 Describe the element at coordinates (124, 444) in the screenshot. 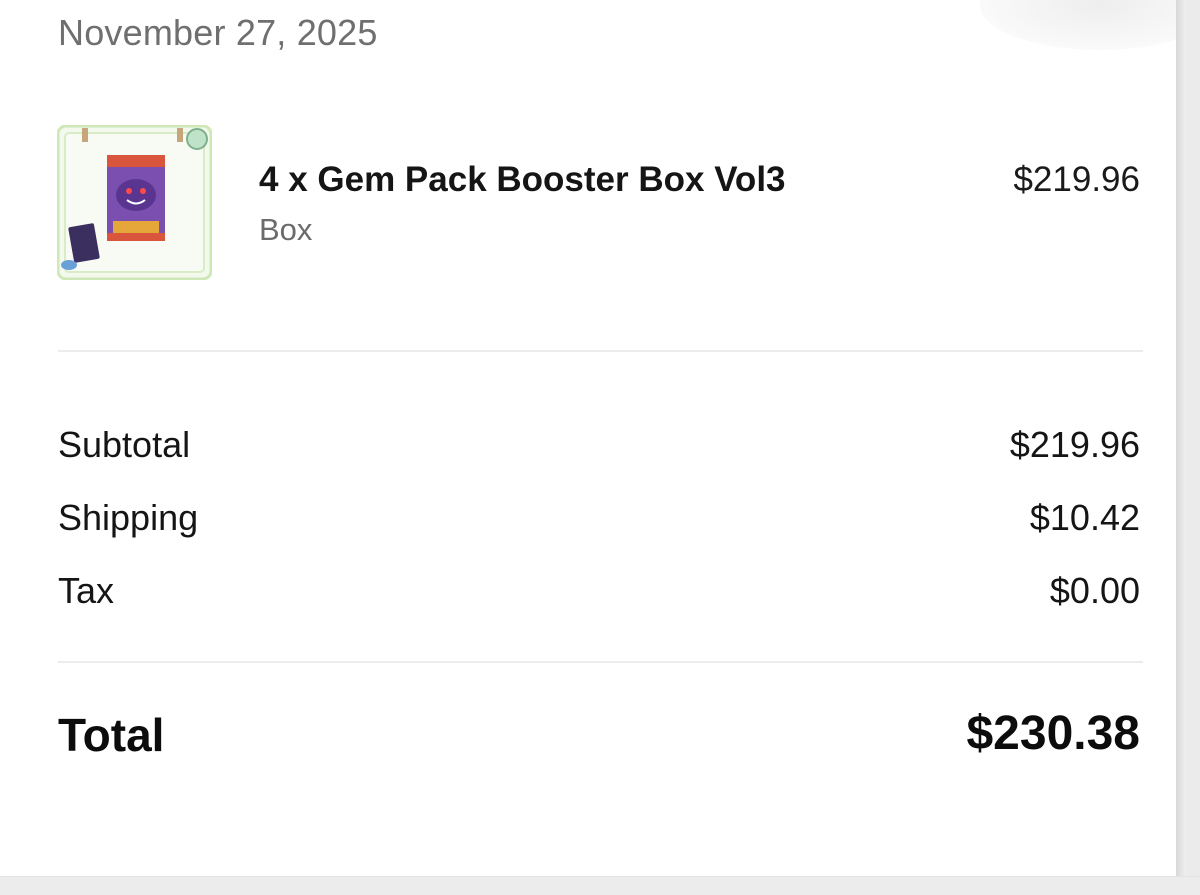

I see `subtotal-label: Subtotal` at that location.